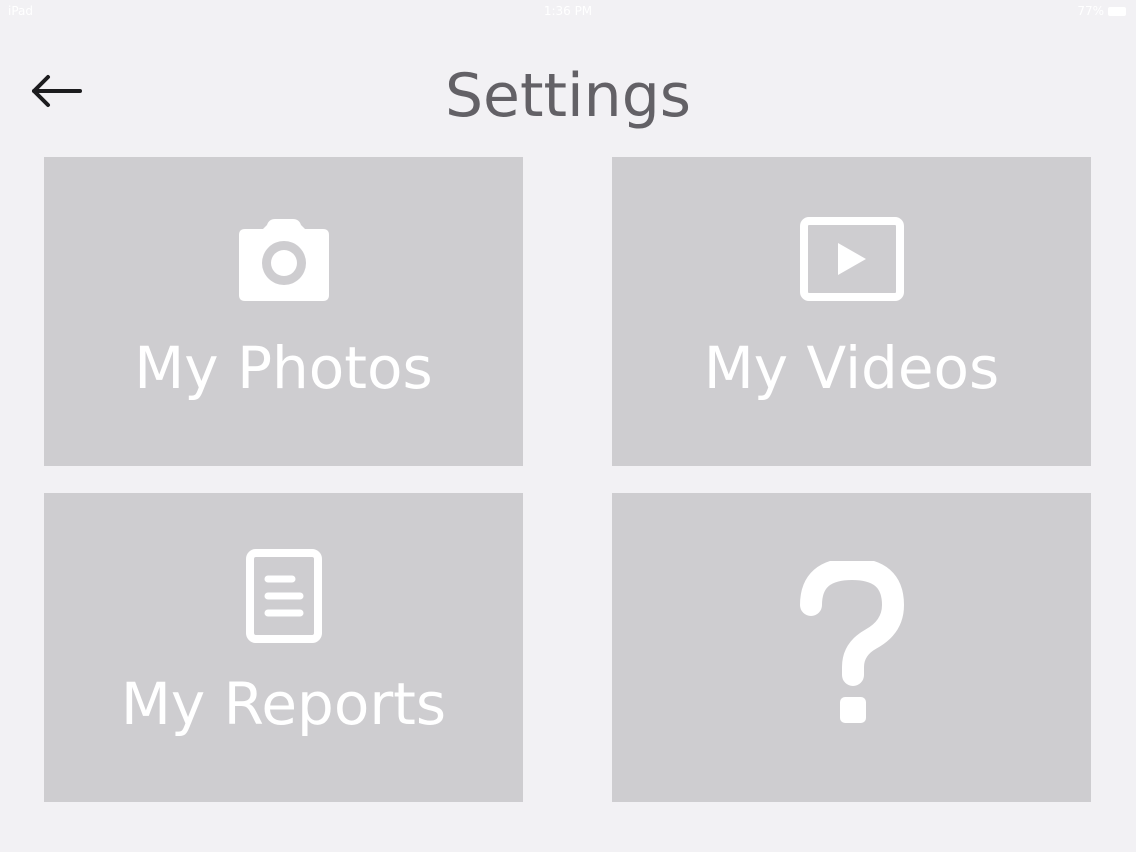 The image size is (1136, 852). What do you see at coordinates (283, 259) in the screenshot?
I see `camera-icon` at bounding box center [283, 259].